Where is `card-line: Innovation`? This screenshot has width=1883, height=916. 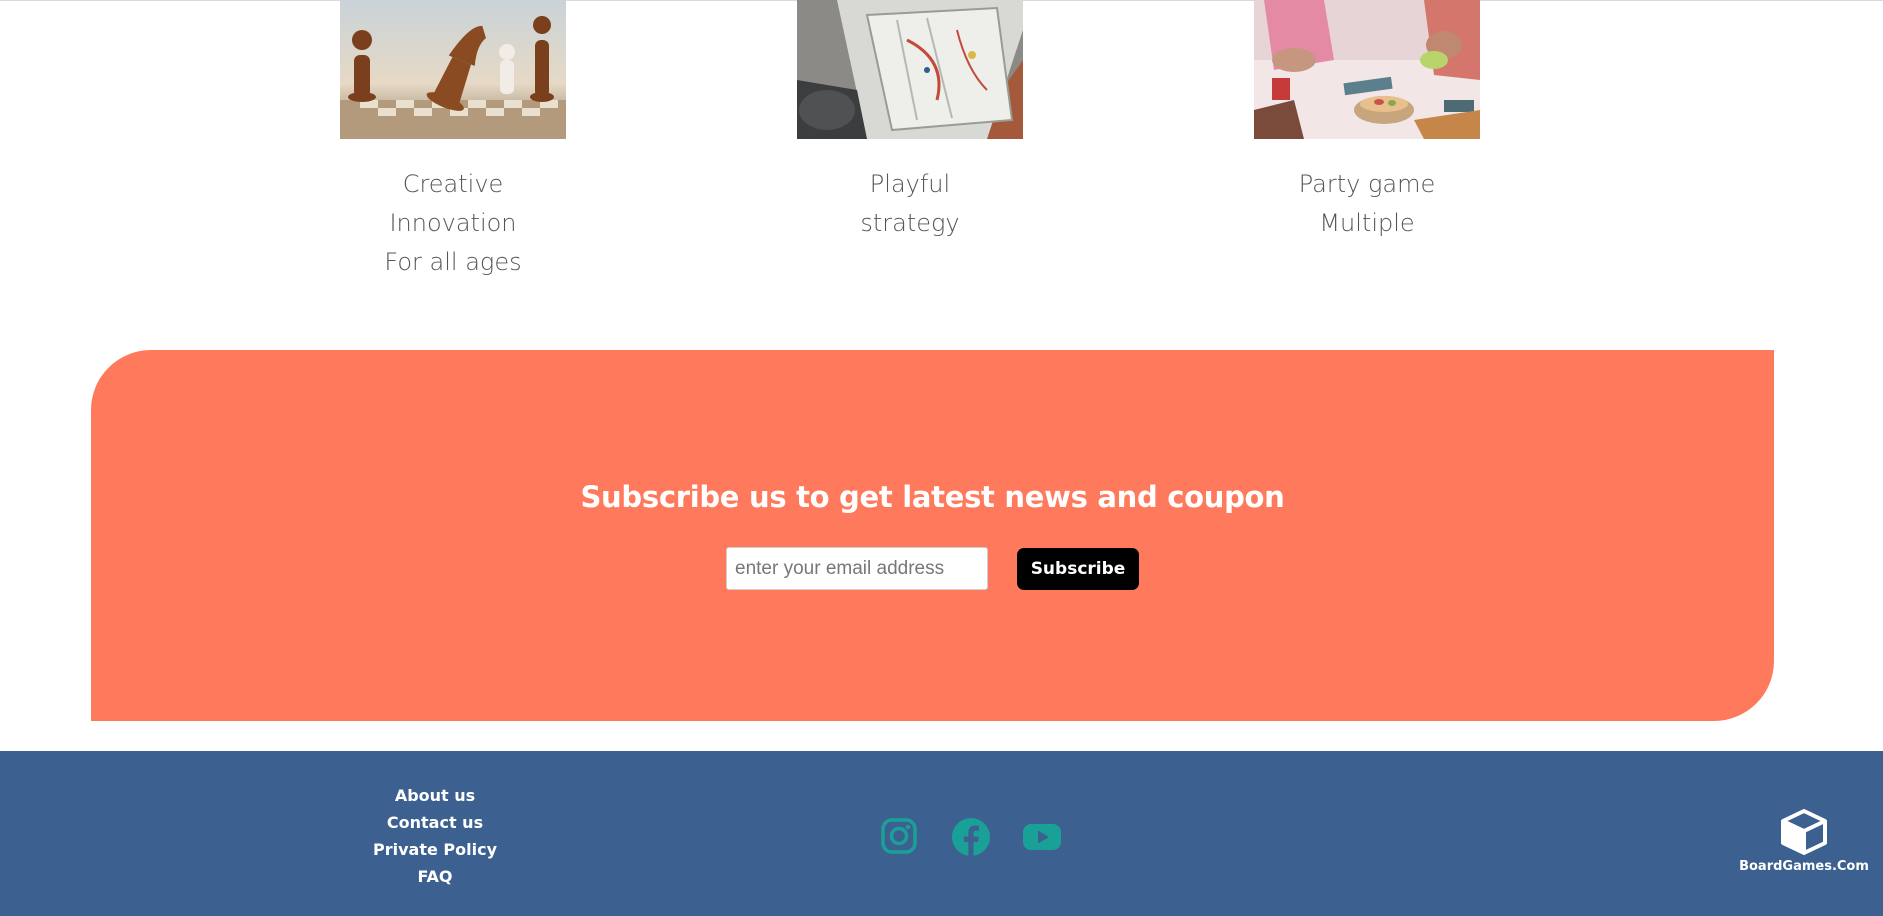 card-line: Innovation is located at coordinates (453, 223).